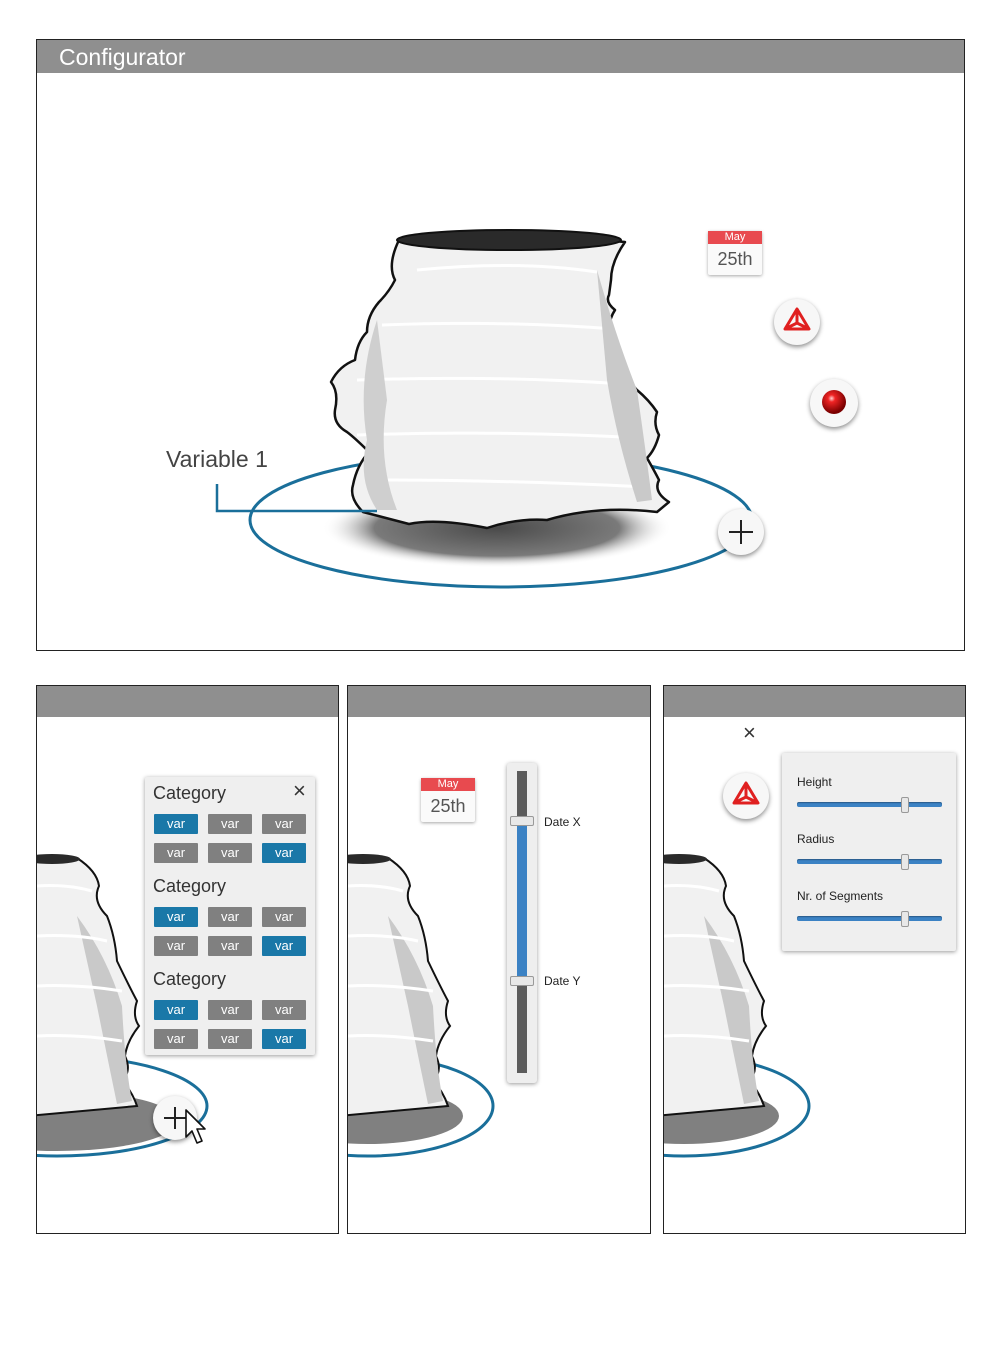 This screenshot has height=1347, width=1000. Describe the element at coordinates (421, 1006) in the screenshot. I see `vase-scene-crop` at that location.